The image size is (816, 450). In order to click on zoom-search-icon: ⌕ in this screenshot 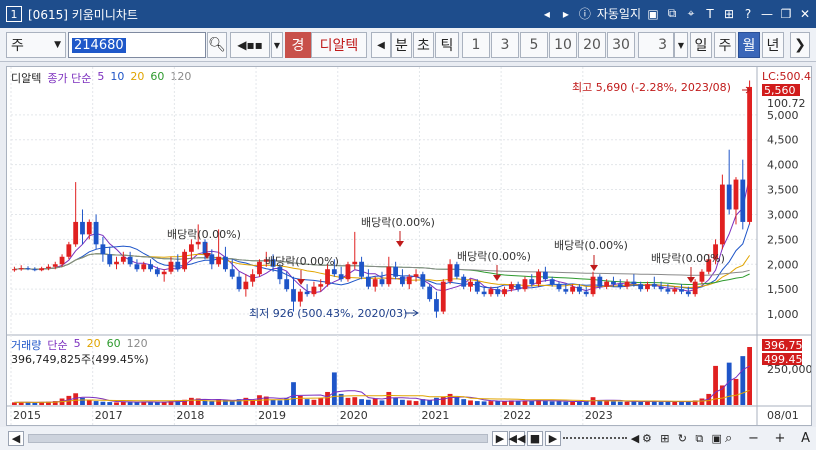, I will do `click(728, 438)`.